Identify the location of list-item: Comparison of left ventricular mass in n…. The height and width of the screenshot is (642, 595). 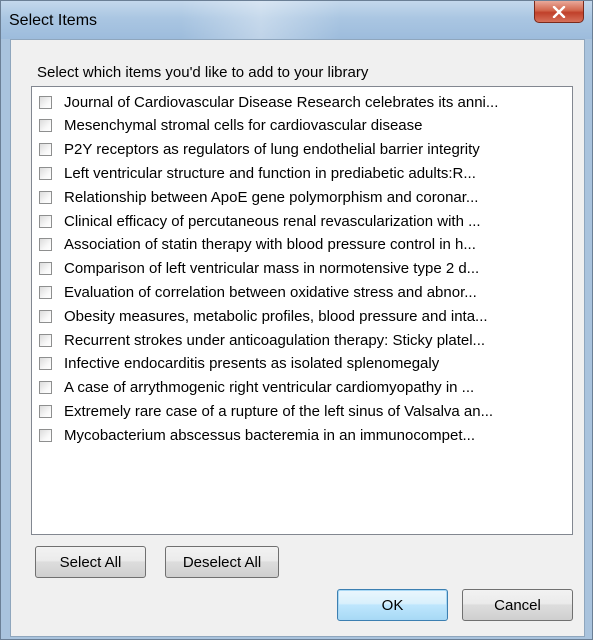
(302, 269).